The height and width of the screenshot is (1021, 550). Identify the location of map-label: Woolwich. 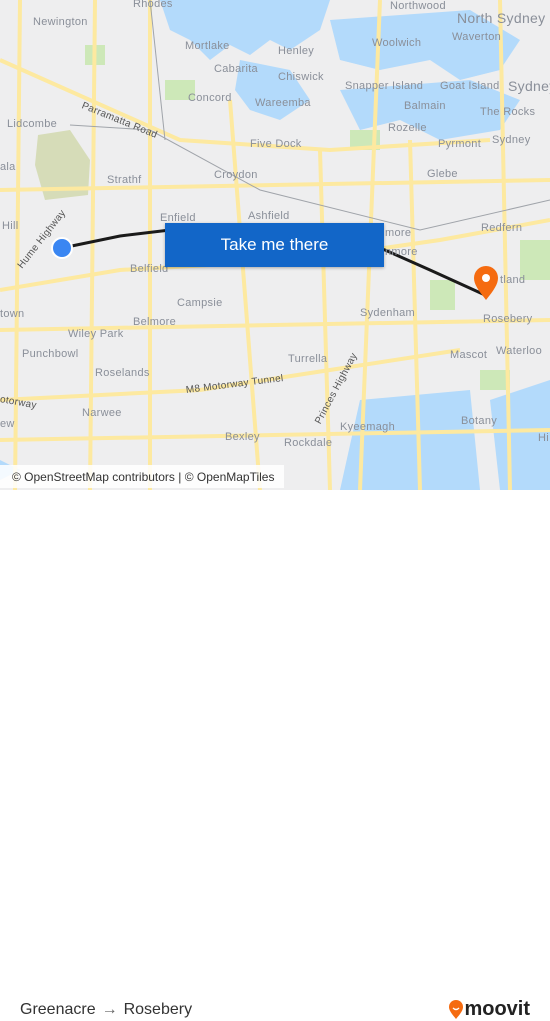
(397, 43).